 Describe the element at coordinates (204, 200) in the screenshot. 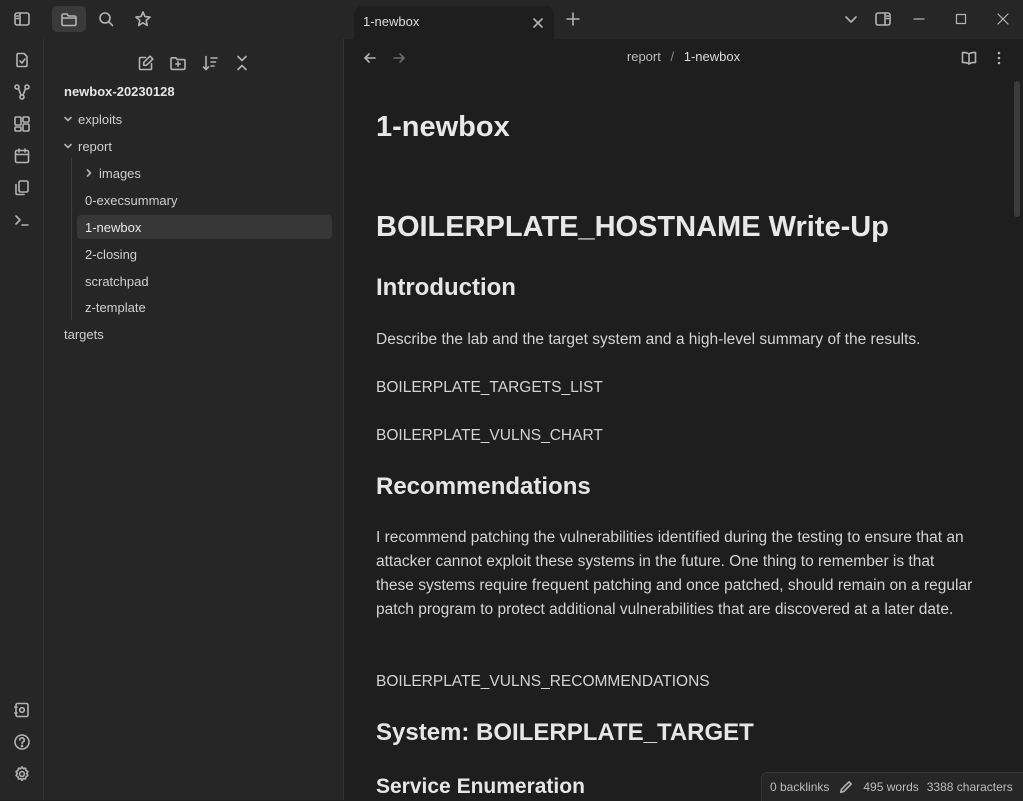

I see `tree-file-0-execsummary: 0-execsummary` at that location.